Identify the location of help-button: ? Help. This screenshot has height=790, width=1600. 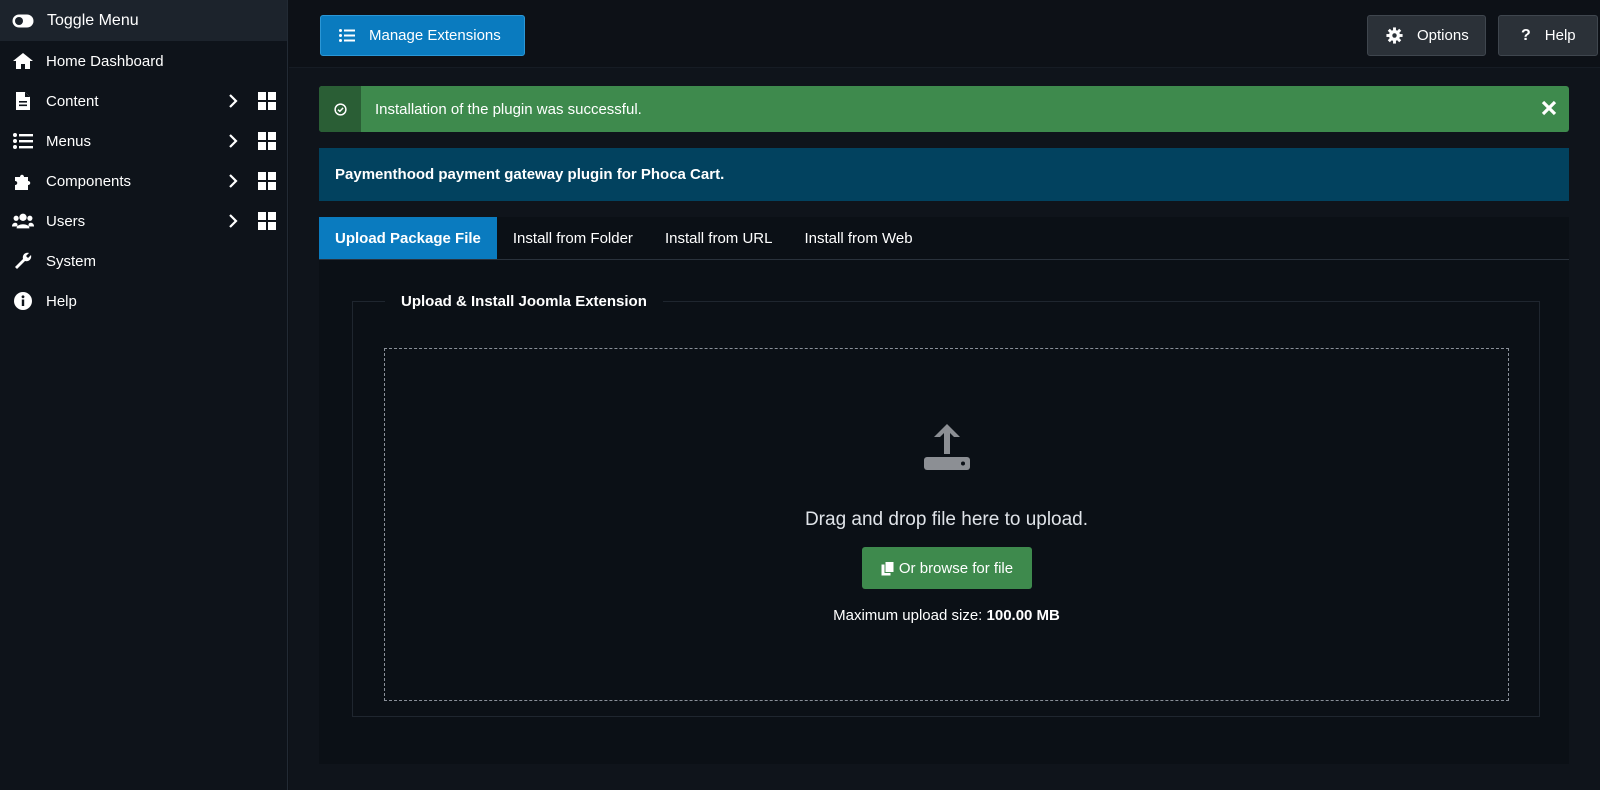
(1548, 35).